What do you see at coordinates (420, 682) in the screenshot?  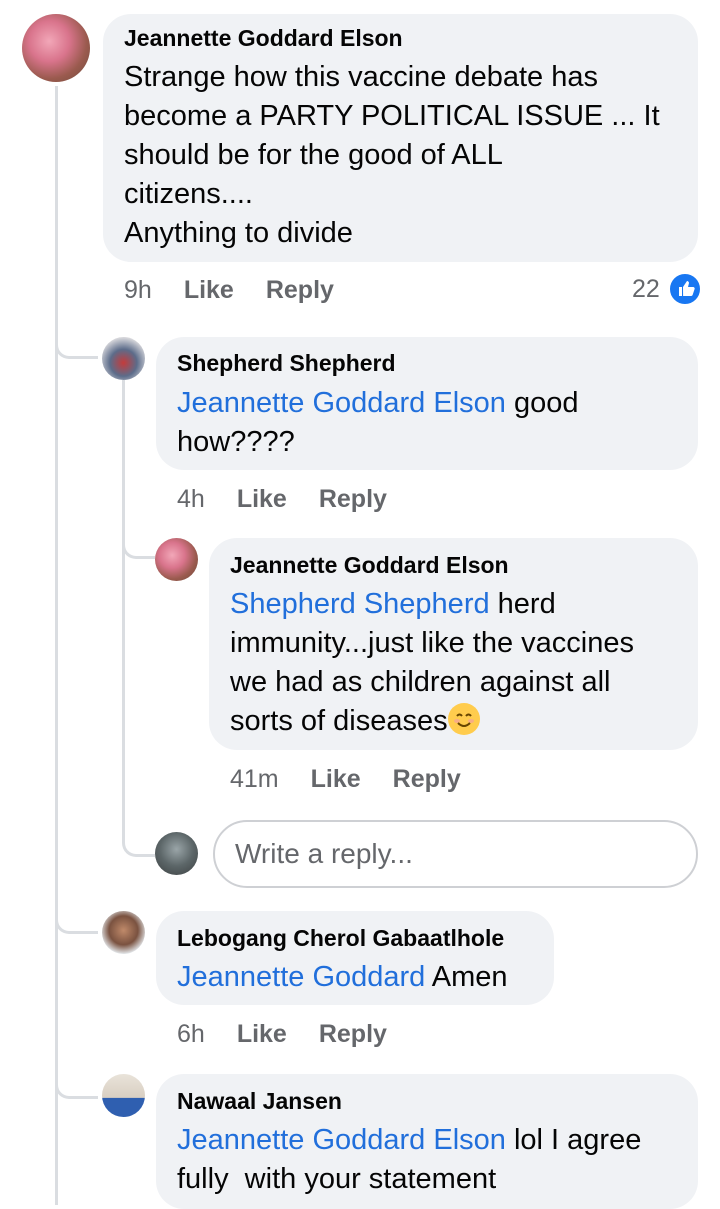 I see `comment-text-line: we had as children against all` at bounding box center [420, 682].